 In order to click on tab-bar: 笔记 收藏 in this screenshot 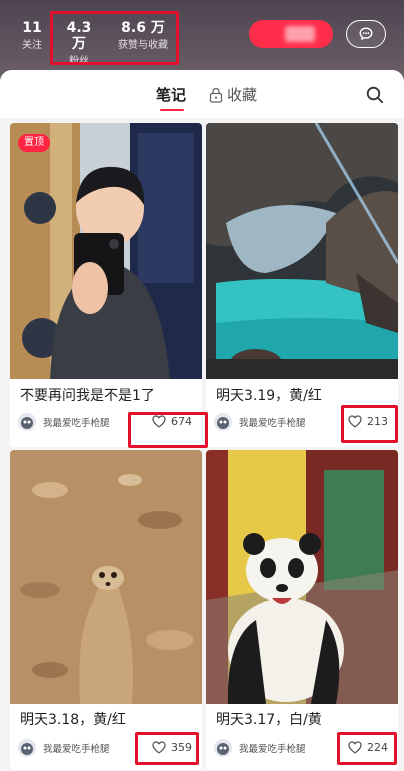, I will do `click(202, 94)`.